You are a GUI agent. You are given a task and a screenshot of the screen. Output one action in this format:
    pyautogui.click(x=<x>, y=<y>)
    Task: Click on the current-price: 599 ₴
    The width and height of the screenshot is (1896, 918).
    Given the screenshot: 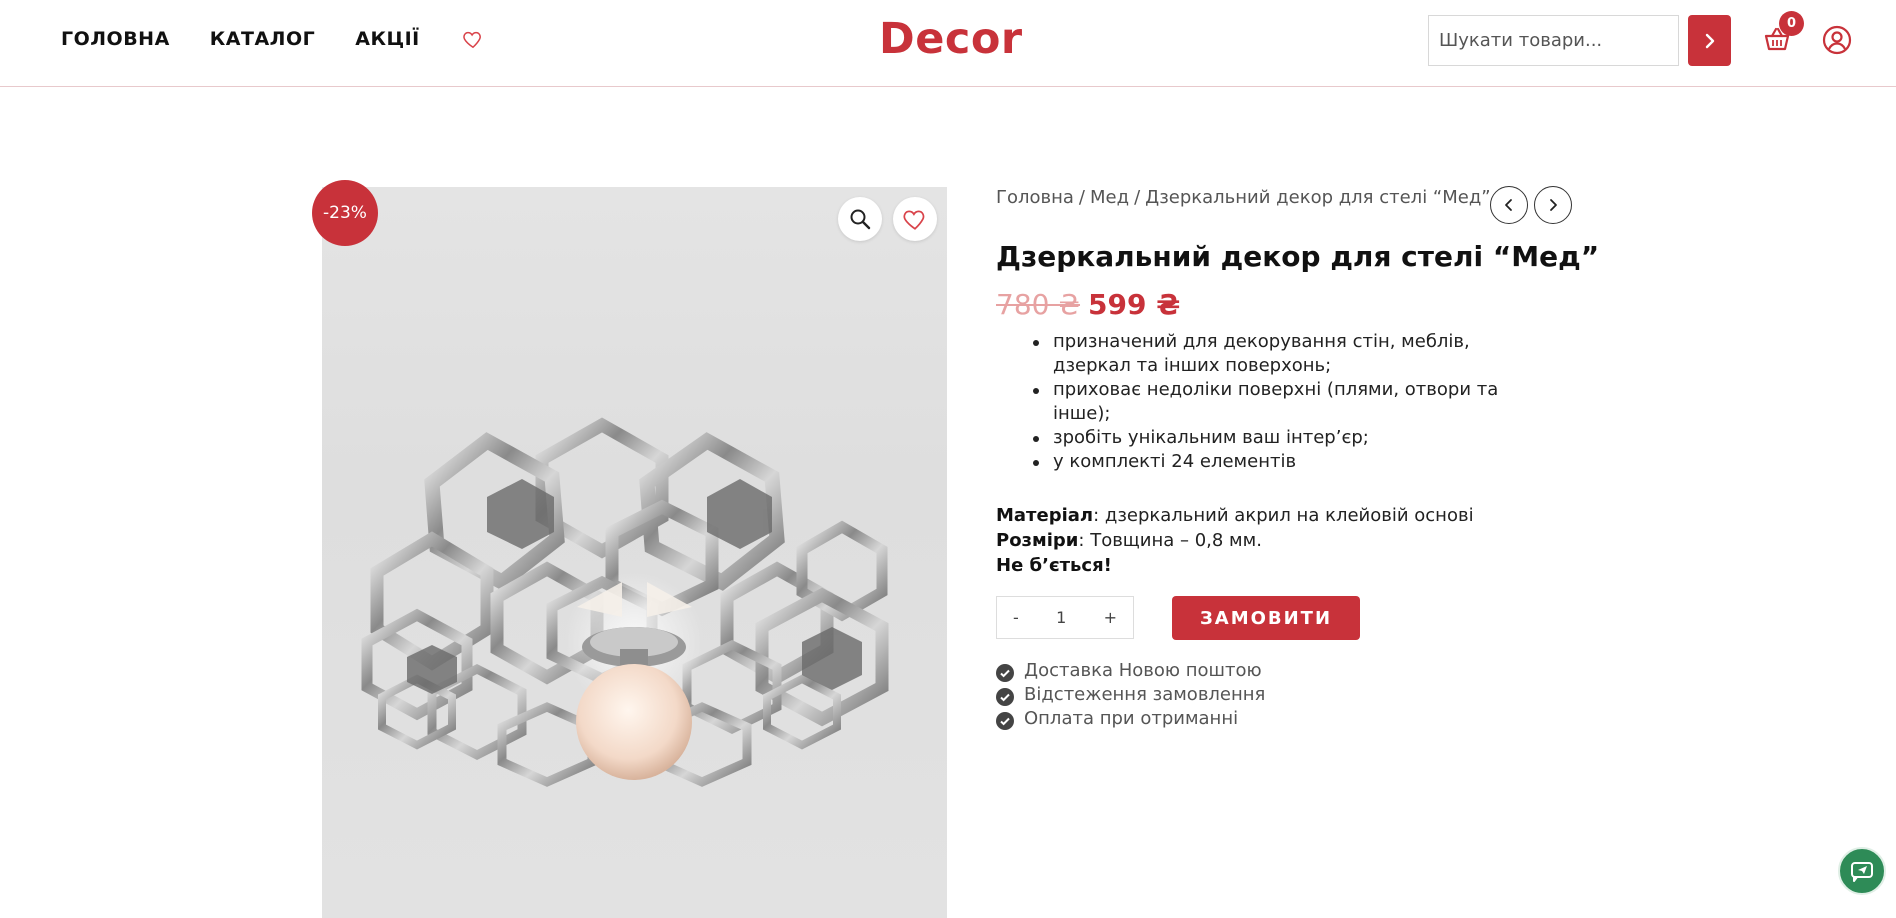 What is the action you would take?
    pyautogui.click(x=1134, y=304)
    